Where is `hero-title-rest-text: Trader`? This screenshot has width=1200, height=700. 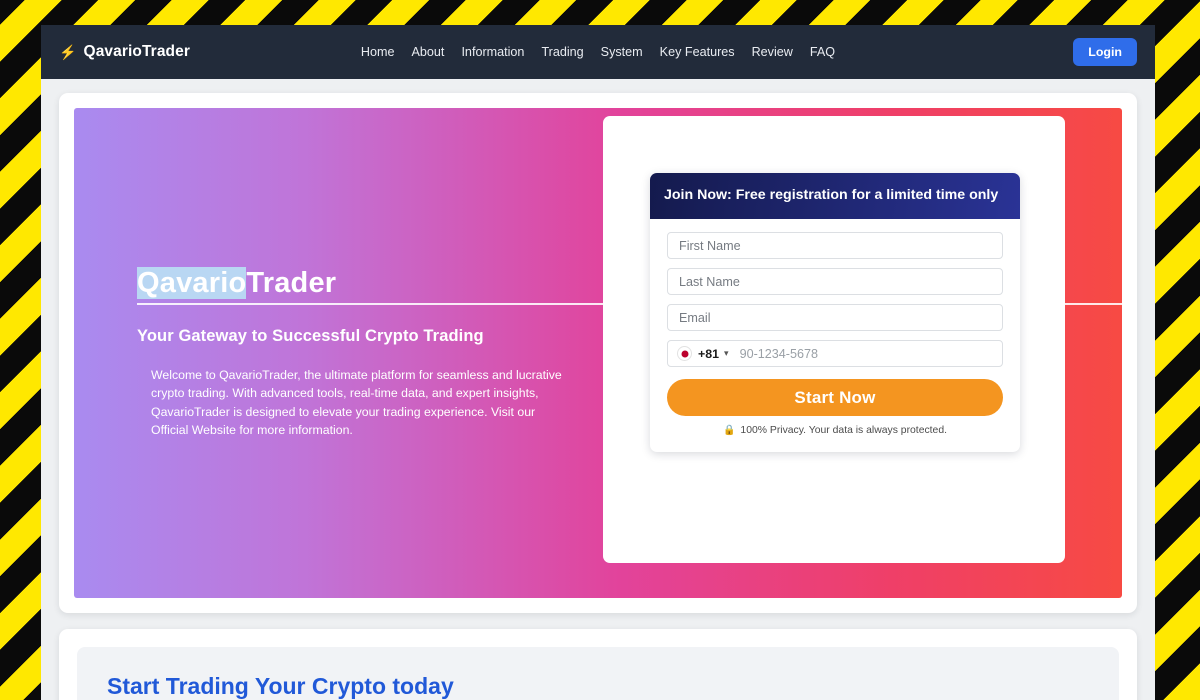
hero-title-rest-text: Trader is located at coordinates (291, 283).